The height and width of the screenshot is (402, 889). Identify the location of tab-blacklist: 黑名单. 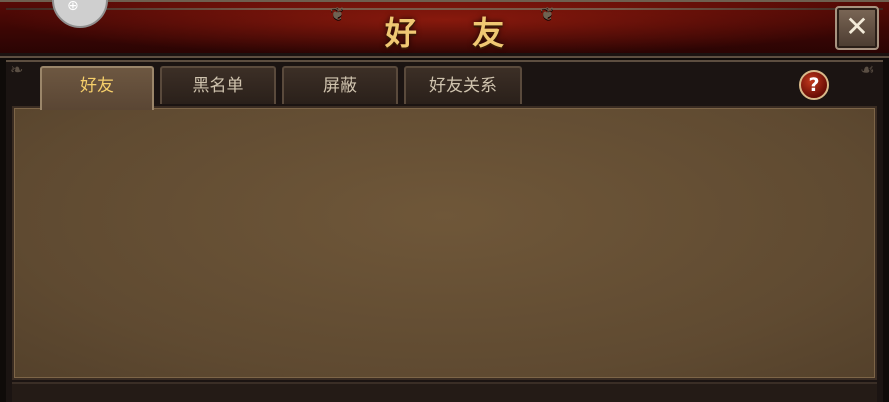
(218, 85).